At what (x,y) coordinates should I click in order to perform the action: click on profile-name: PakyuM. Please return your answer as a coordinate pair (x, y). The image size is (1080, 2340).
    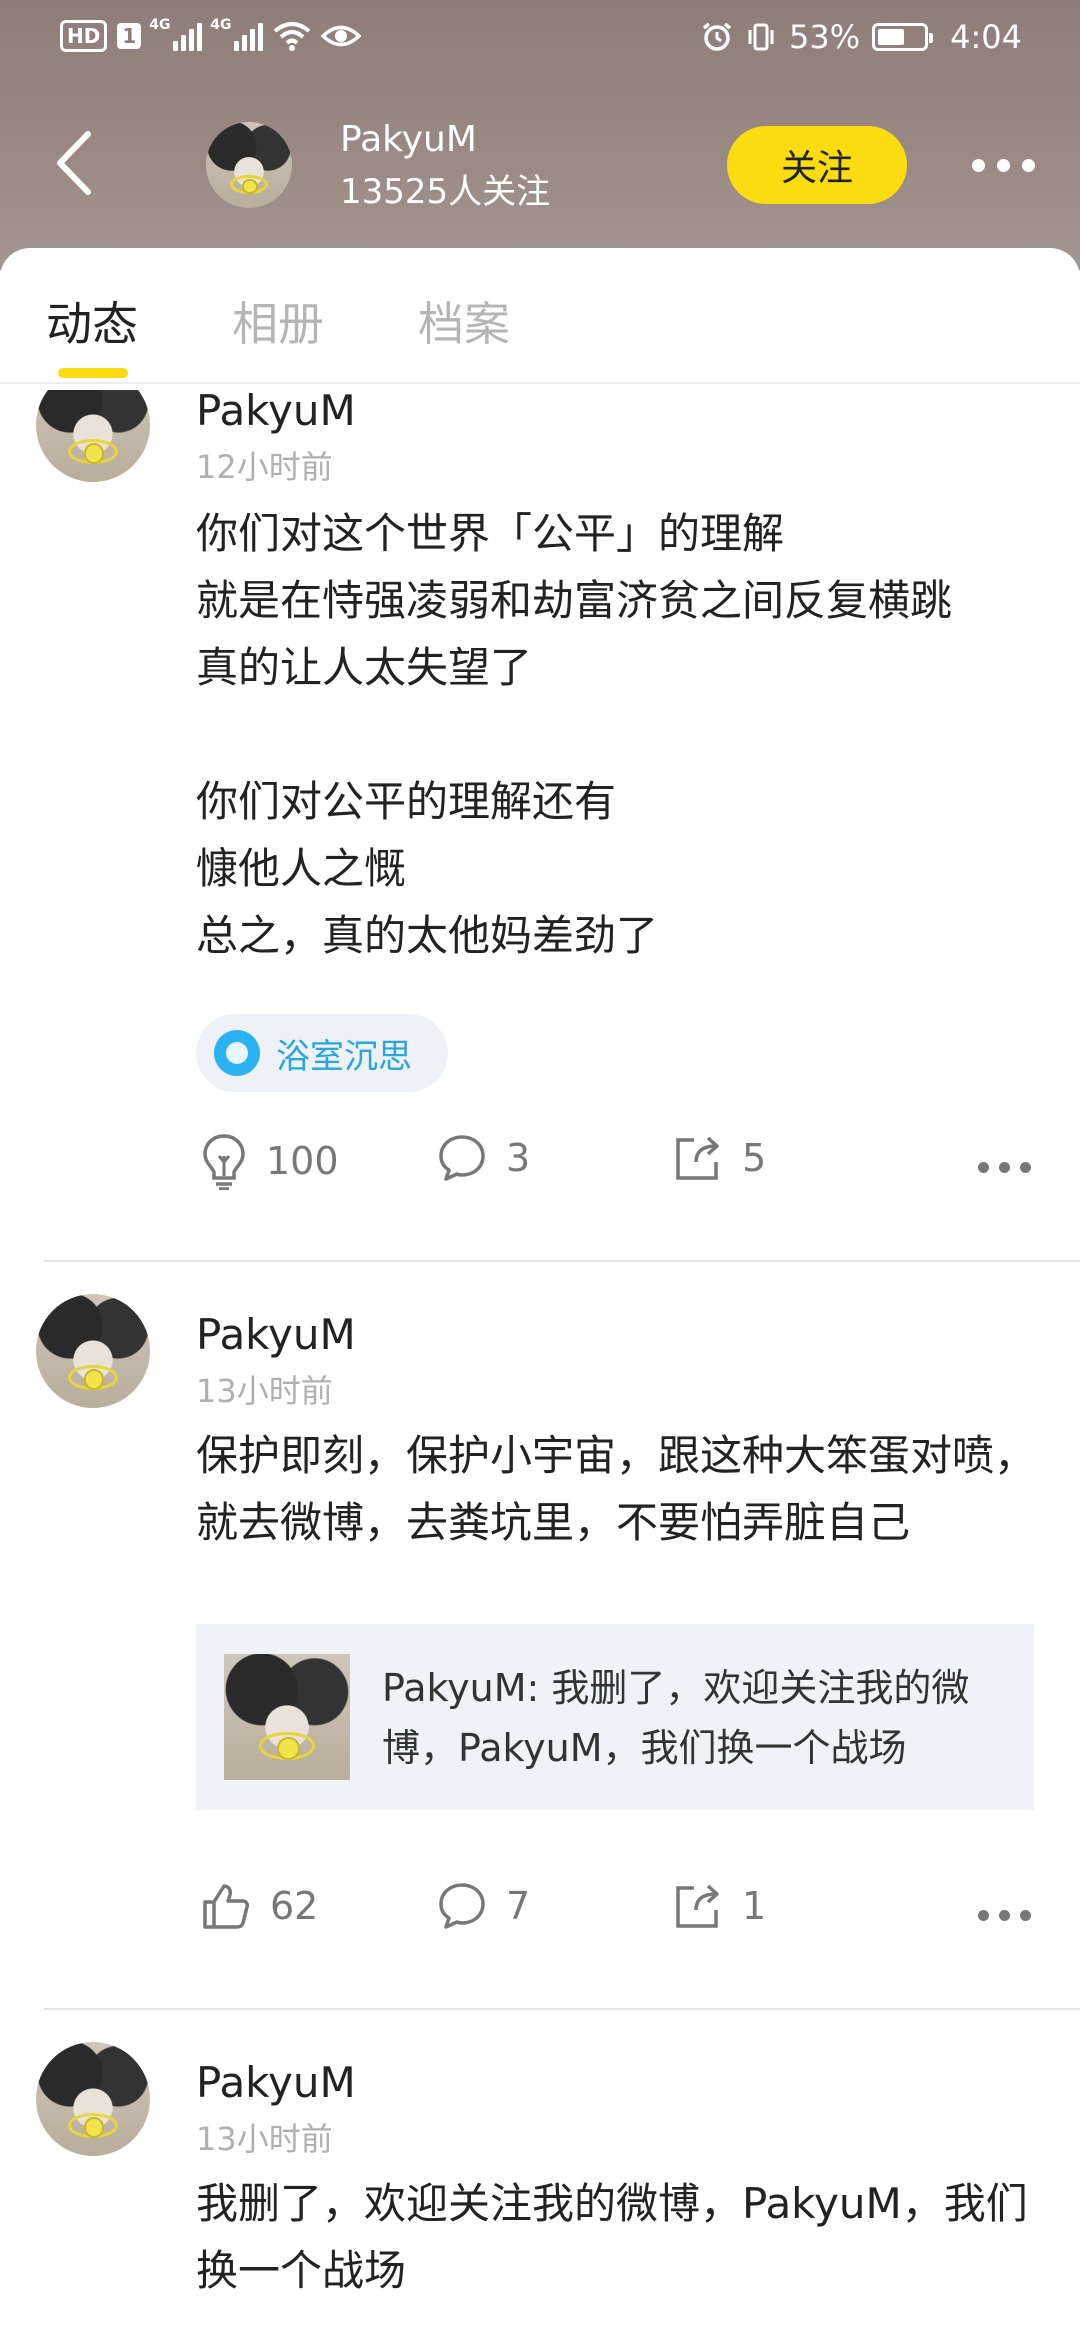
    Looking at the image, I should click on (408, 139).